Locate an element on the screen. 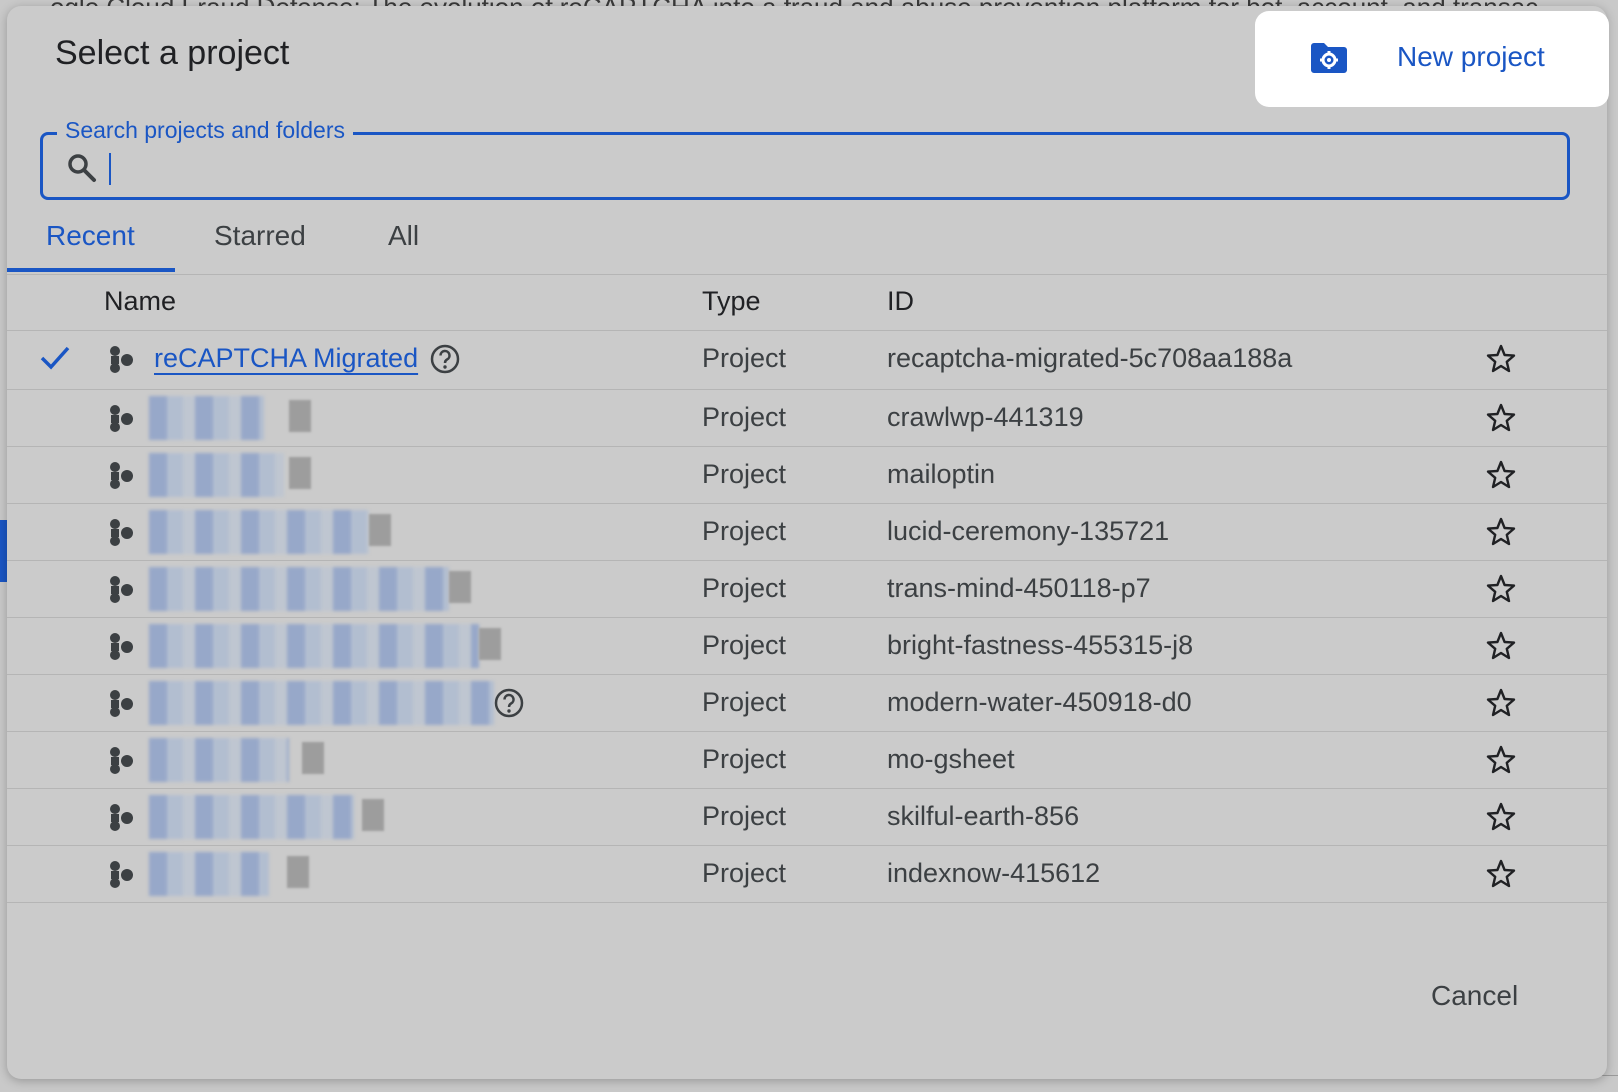 The width and height of the screenshot is (1618, 1092). project-id: modern-water-450918-d0 is located at coordinates (1039, 702).